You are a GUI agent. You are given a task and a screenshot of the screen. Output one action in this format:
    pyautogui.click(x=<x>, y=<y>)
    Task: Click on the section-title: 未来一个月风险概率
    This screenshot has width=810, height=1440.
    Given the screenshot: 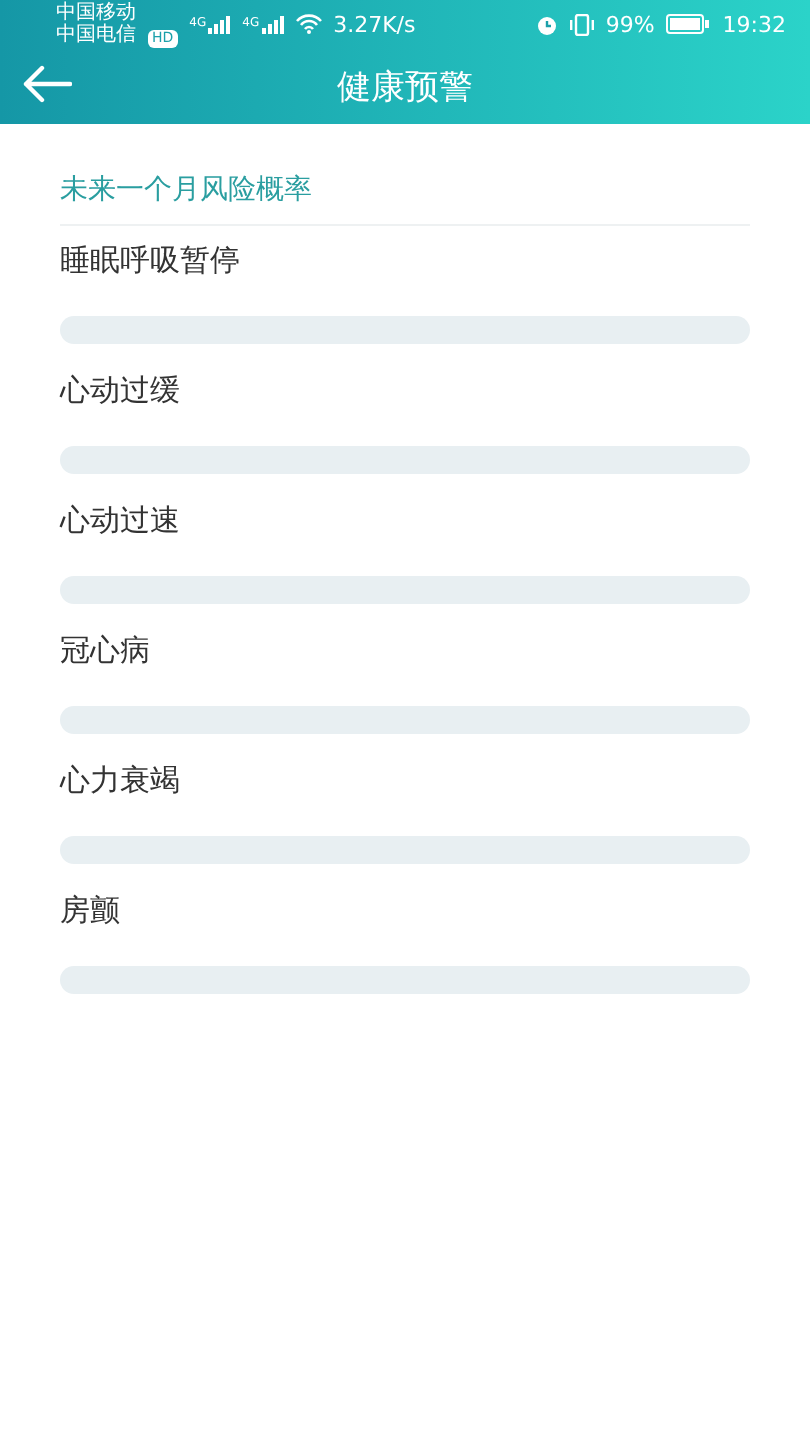 What is the action you would take?
    pyautogui.click(x=405, y=175)
    